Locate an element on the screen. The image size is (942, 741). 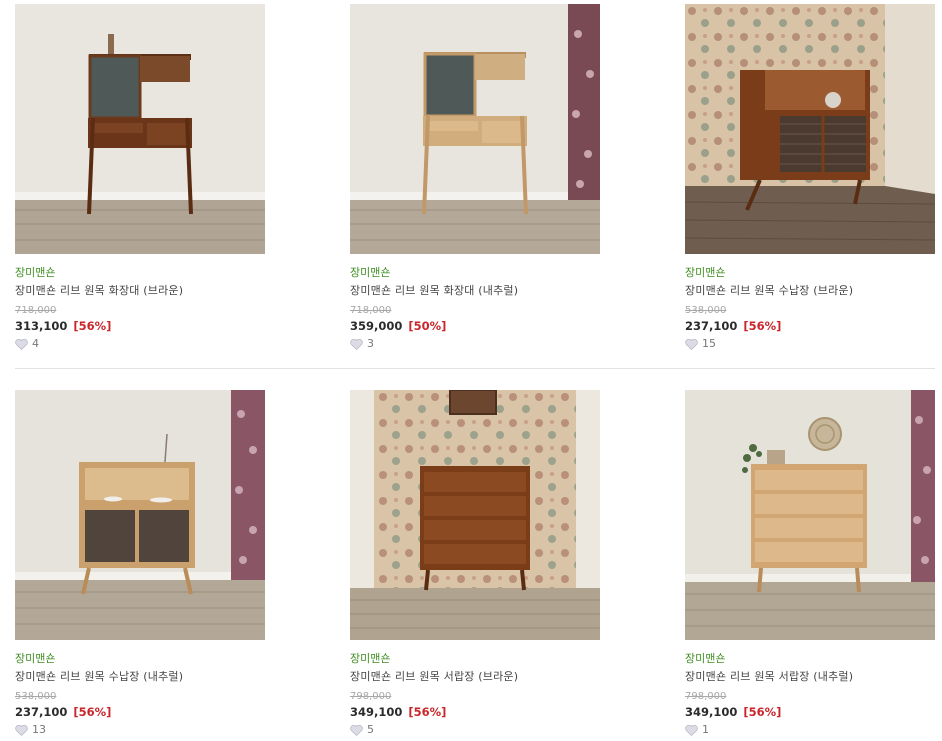
price-line: 313,100 [56%] is located at coordinates (140, 326).